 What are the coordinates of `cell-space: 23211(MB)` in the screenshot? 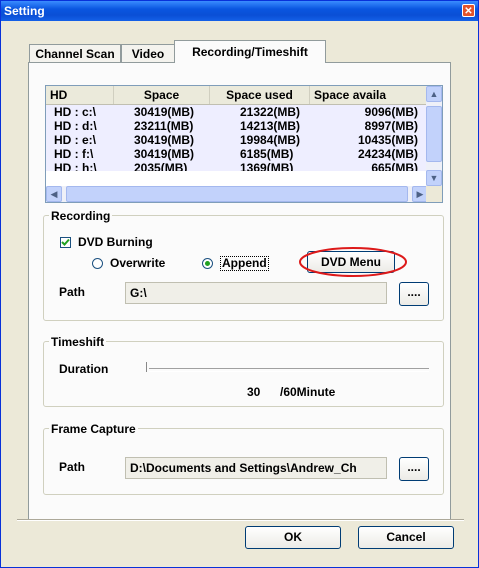 It's located at (164, 126).